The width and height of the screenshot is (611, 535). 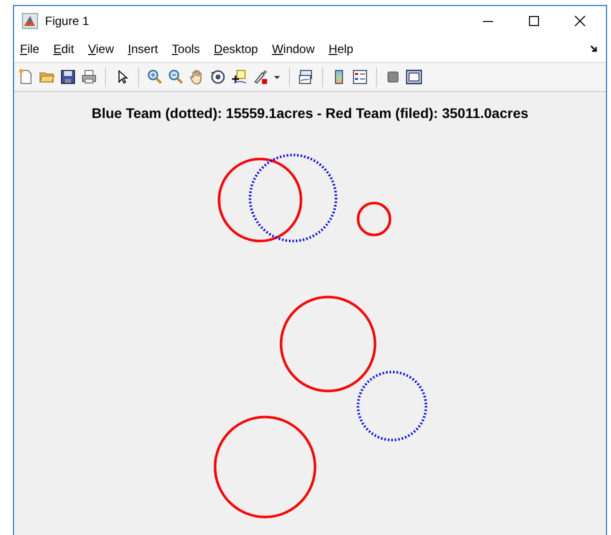 I want to click on printer-icon, so click(x=89, y=77).